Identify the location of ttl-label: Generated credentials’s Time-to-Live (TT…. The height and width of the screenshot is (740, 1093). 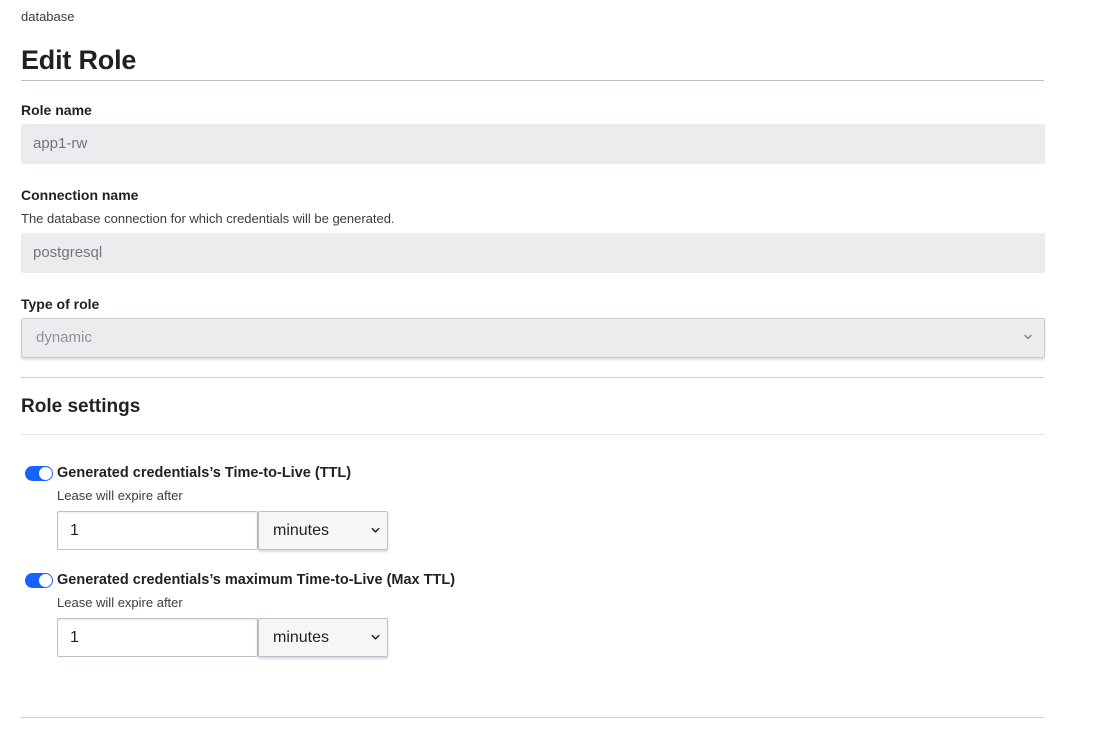
(204, 473).